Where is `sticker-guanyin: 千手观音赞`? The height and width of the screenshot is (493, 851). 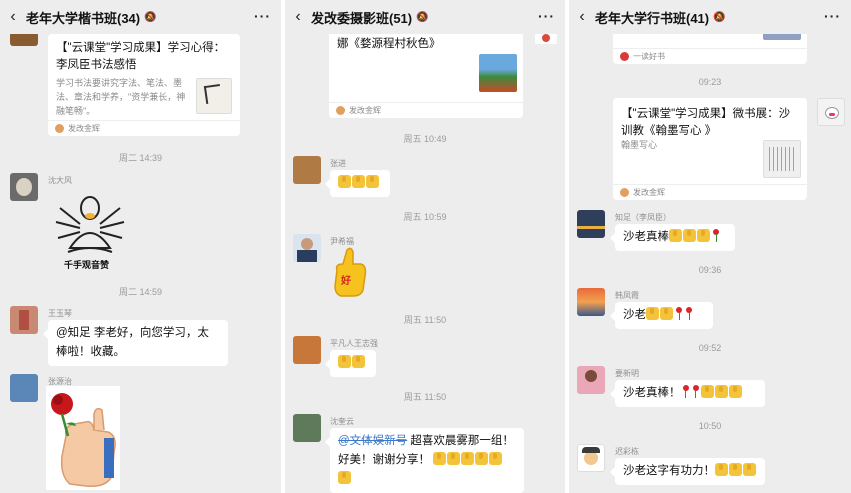
sticker-guanyin: 千手观音赞 is located at coordinates (90, 231).